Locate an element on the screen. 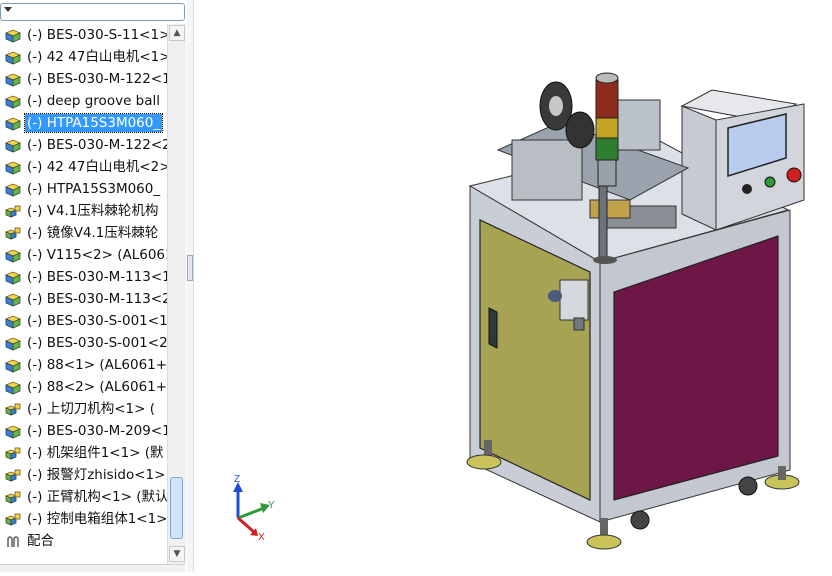  tree-item: (-) 42 47白山电机<2> is located at coordinates (83, 167).